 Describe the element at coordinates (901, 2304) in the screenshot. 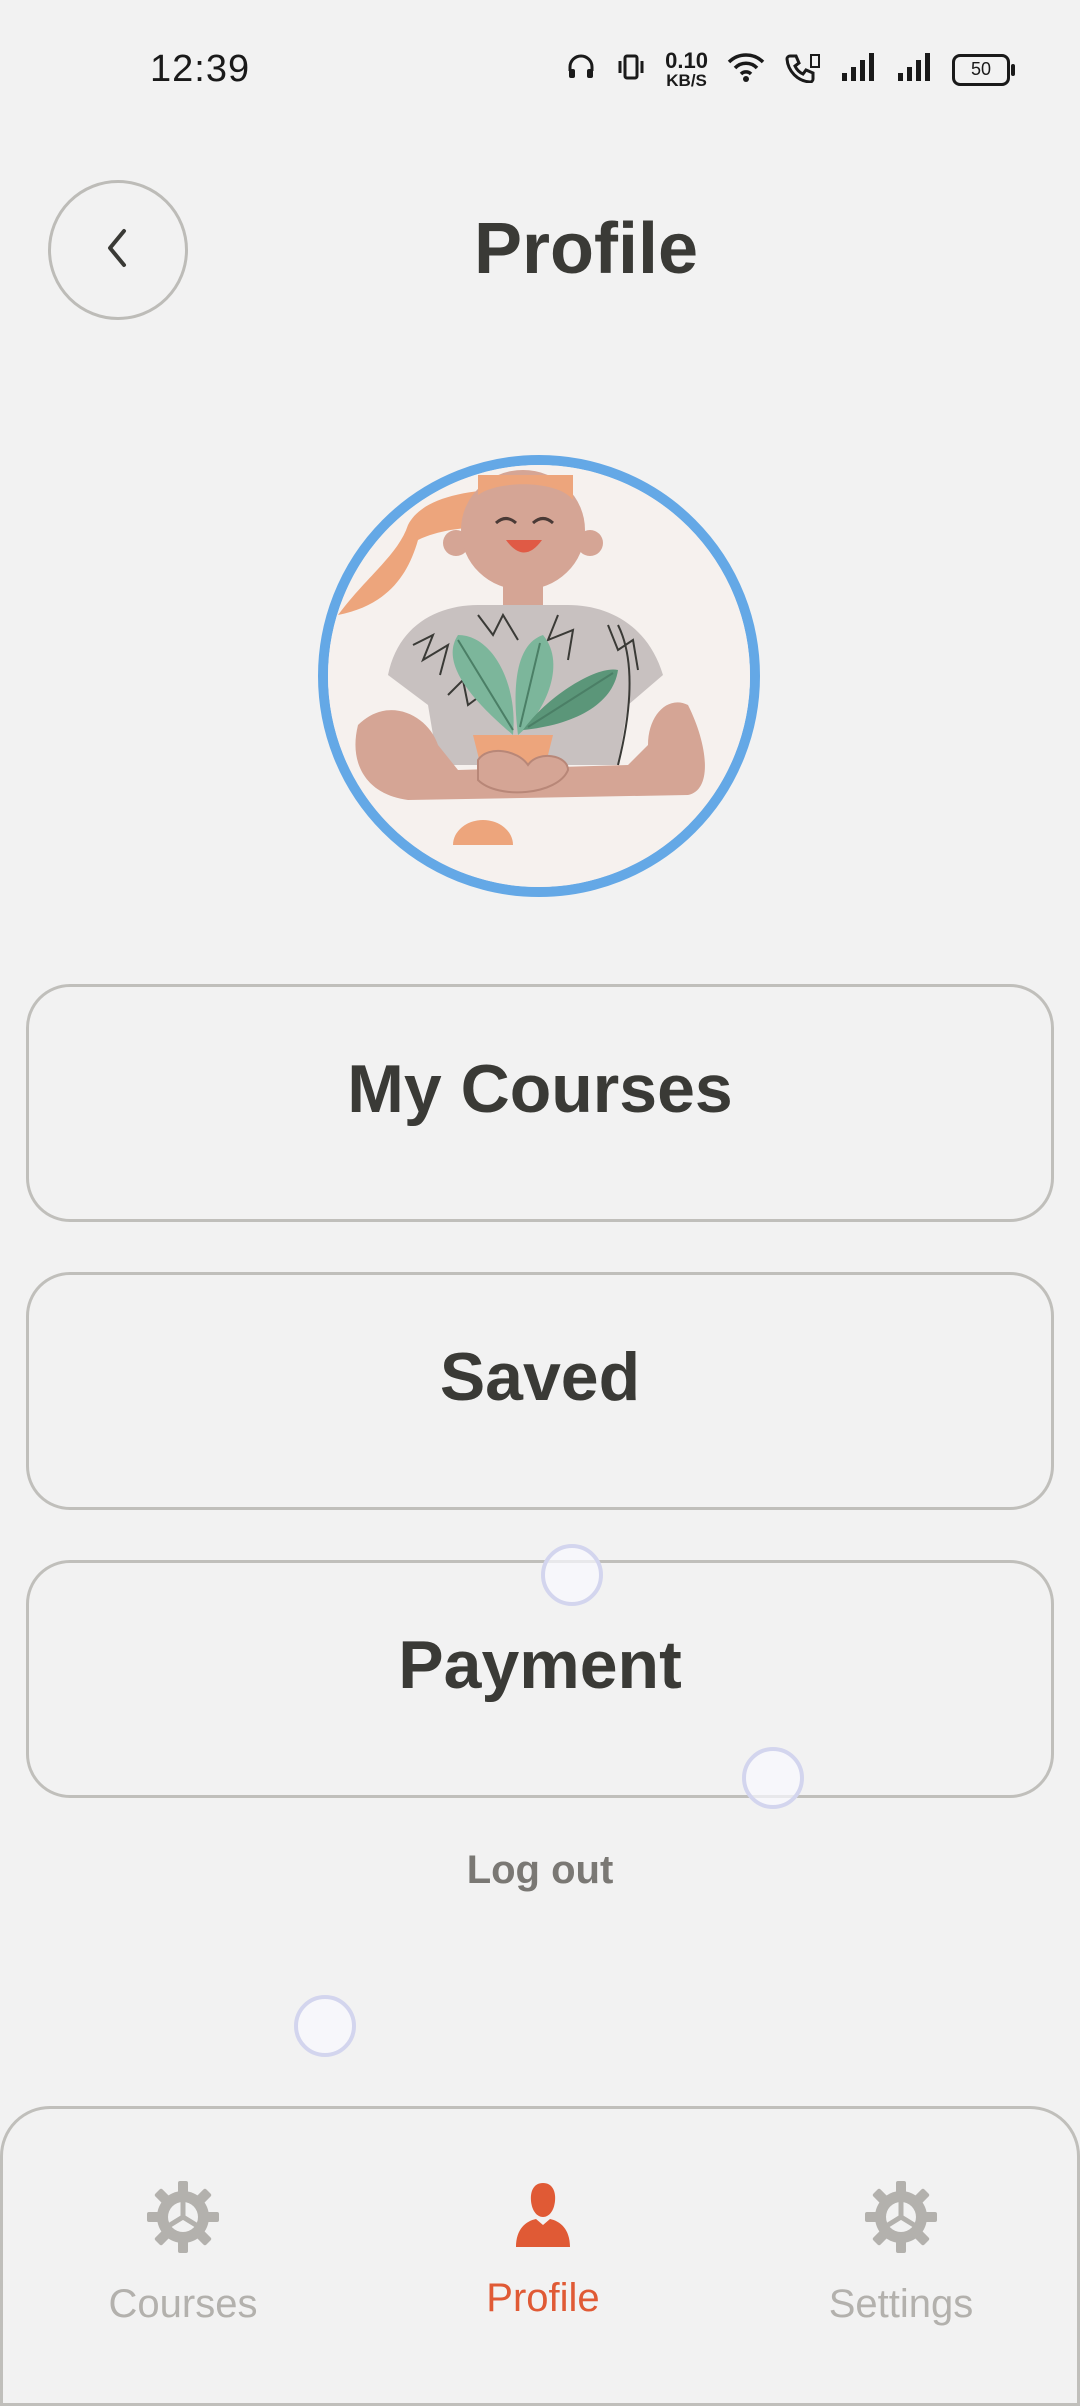

I see `nav-label-settings: Settings` at that location.